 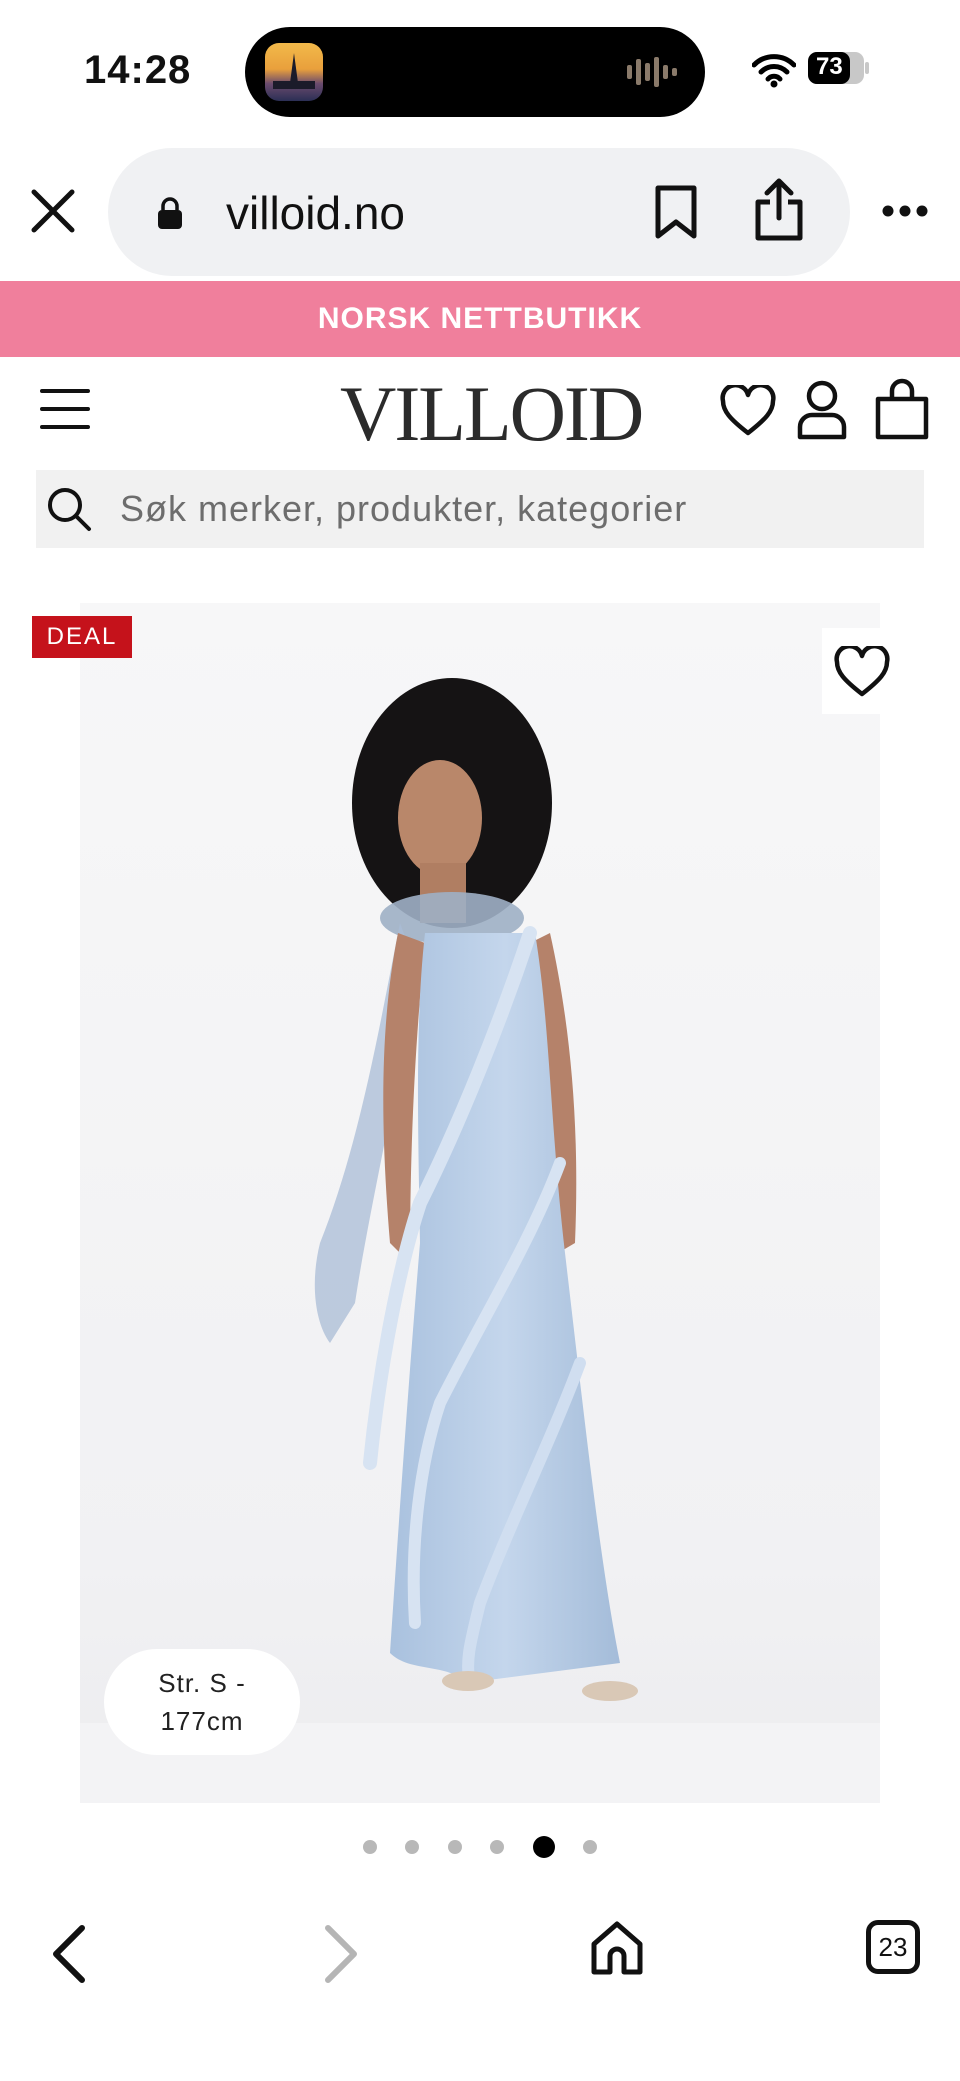 I want to click on lock-icon, so click(x=170, y=213).